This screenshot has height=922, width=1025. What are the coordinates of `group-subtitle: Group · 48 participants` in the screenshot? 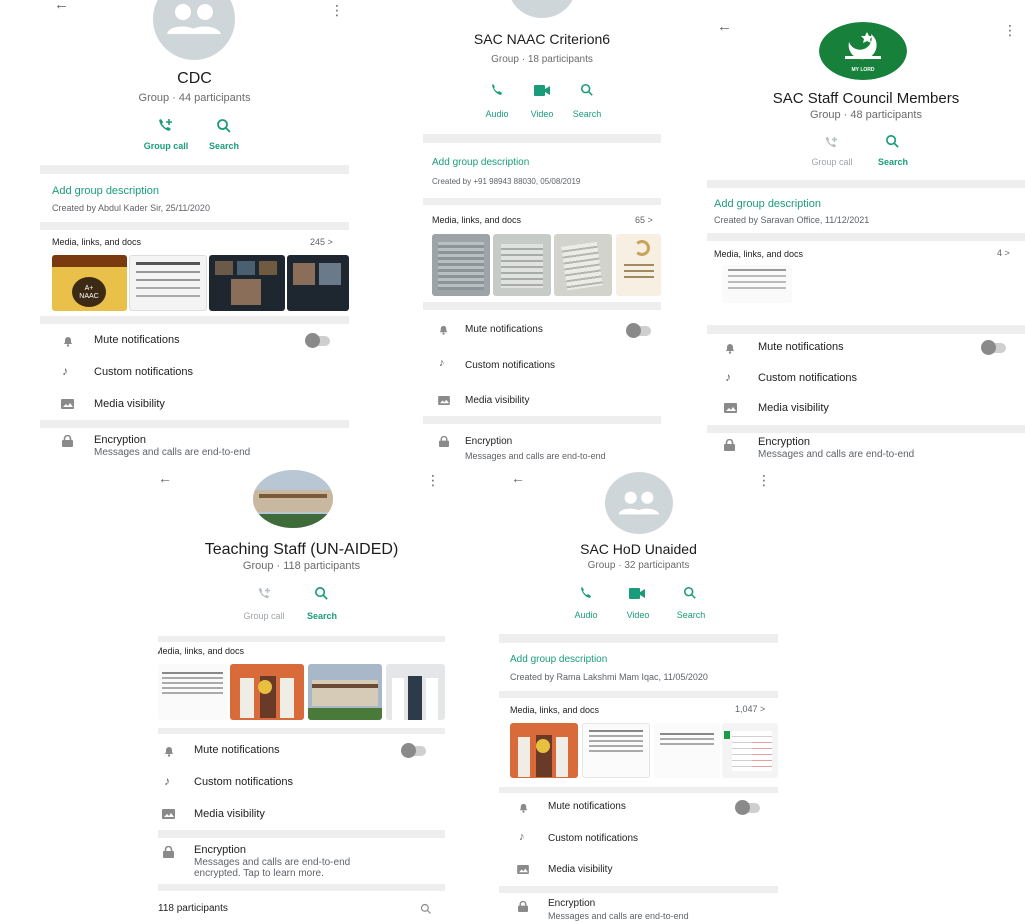 It's located at (866, 115).